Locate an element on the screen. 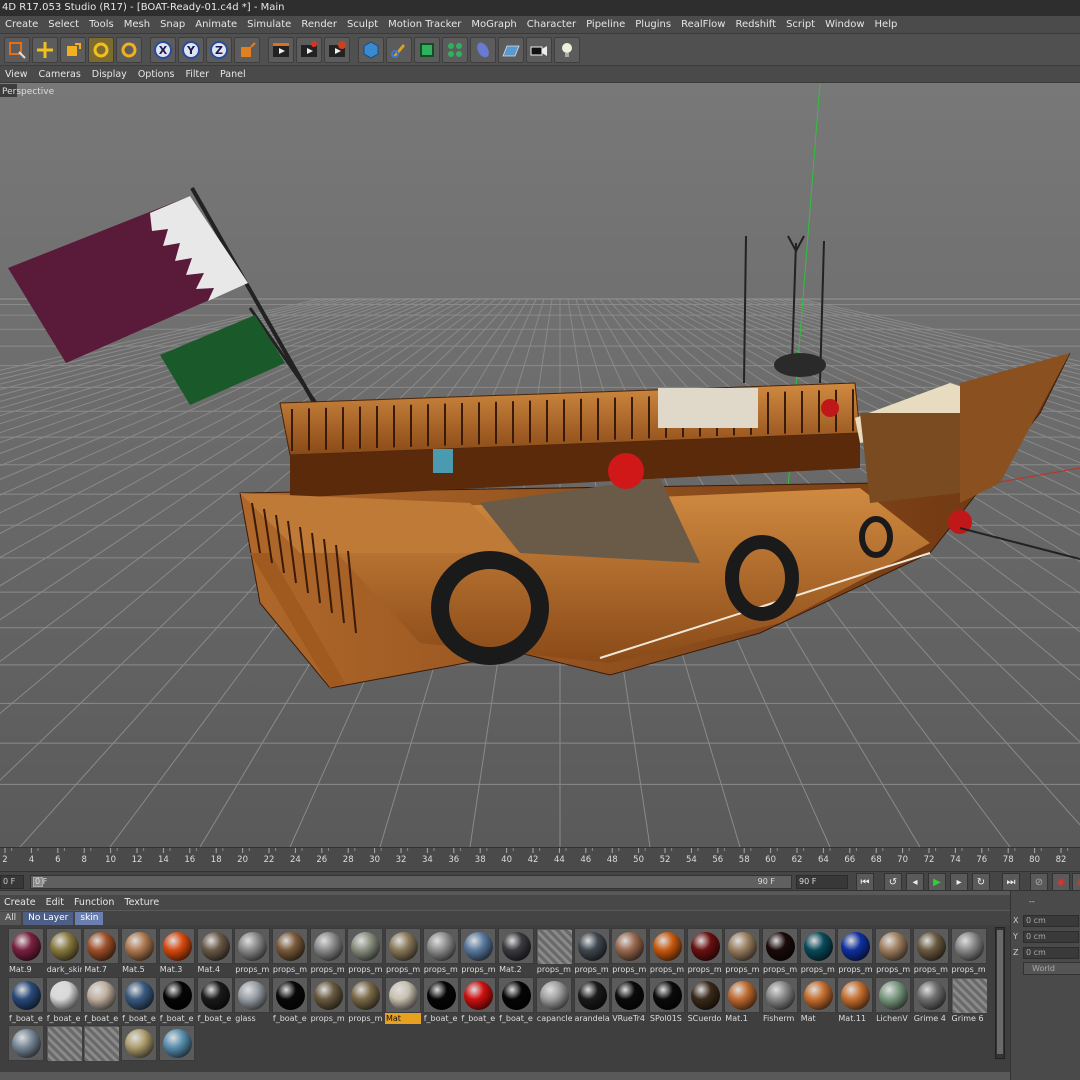  step-back-icon: ◂ is located at coordinates (915, 882).